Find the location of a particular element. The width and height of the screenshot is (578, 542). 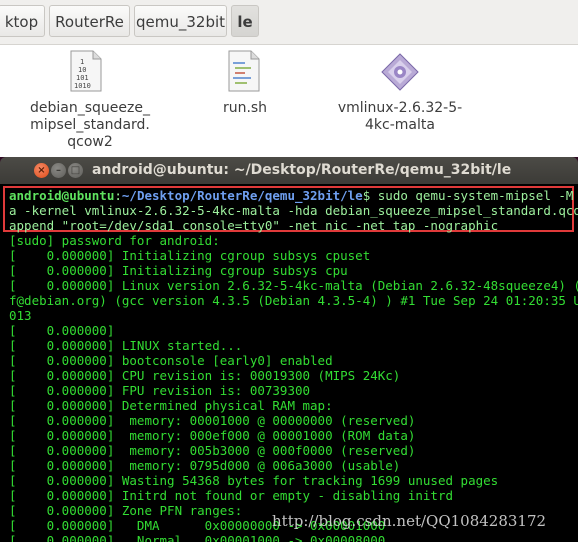

minimize-icon: – is located at coordinates (58, 170).